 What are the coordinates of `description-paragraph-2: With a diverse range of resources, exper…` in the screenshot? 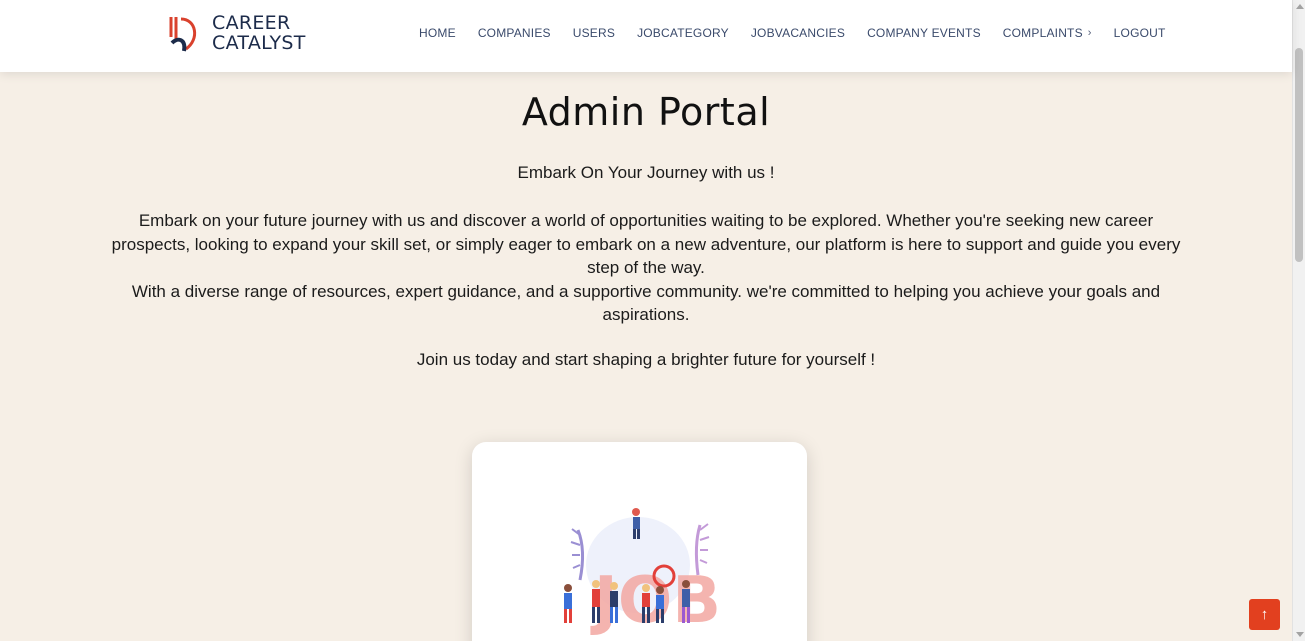 It's located at (646, 303).